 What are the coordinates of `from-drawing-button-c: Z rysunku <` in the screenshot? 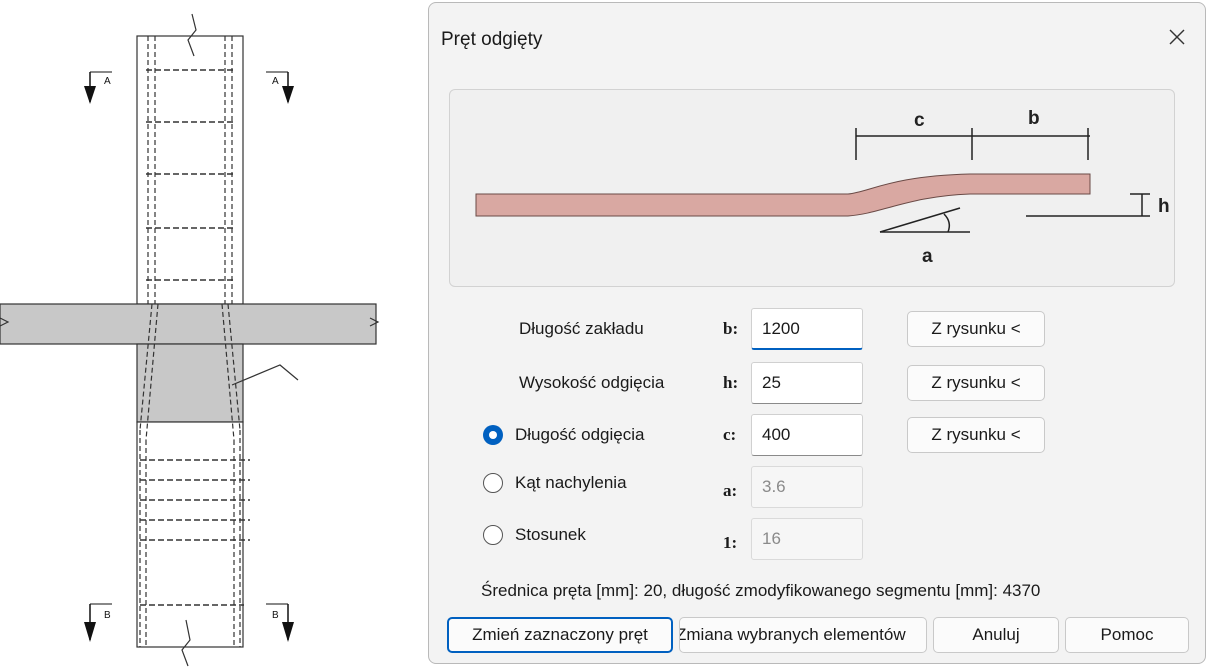 It's located at (976, 435).